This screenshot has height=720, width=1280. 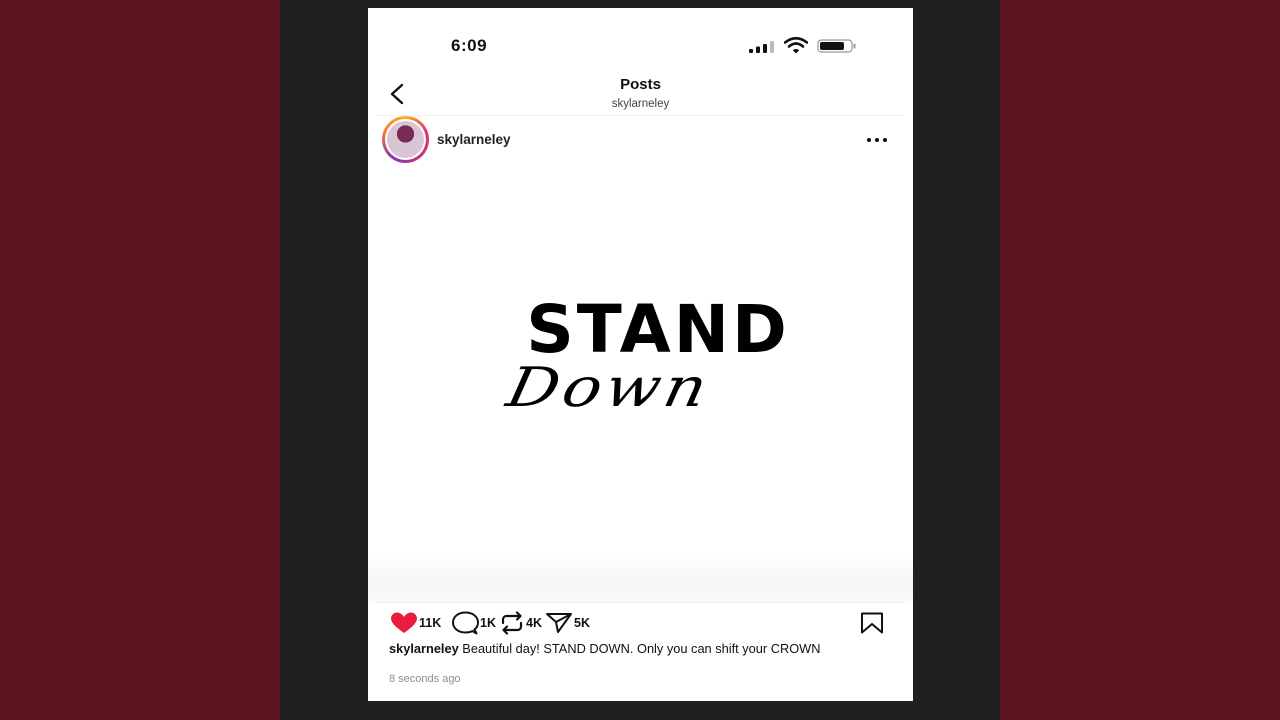 I want to click on comment-button: 1K, so click(x=473, y=623).